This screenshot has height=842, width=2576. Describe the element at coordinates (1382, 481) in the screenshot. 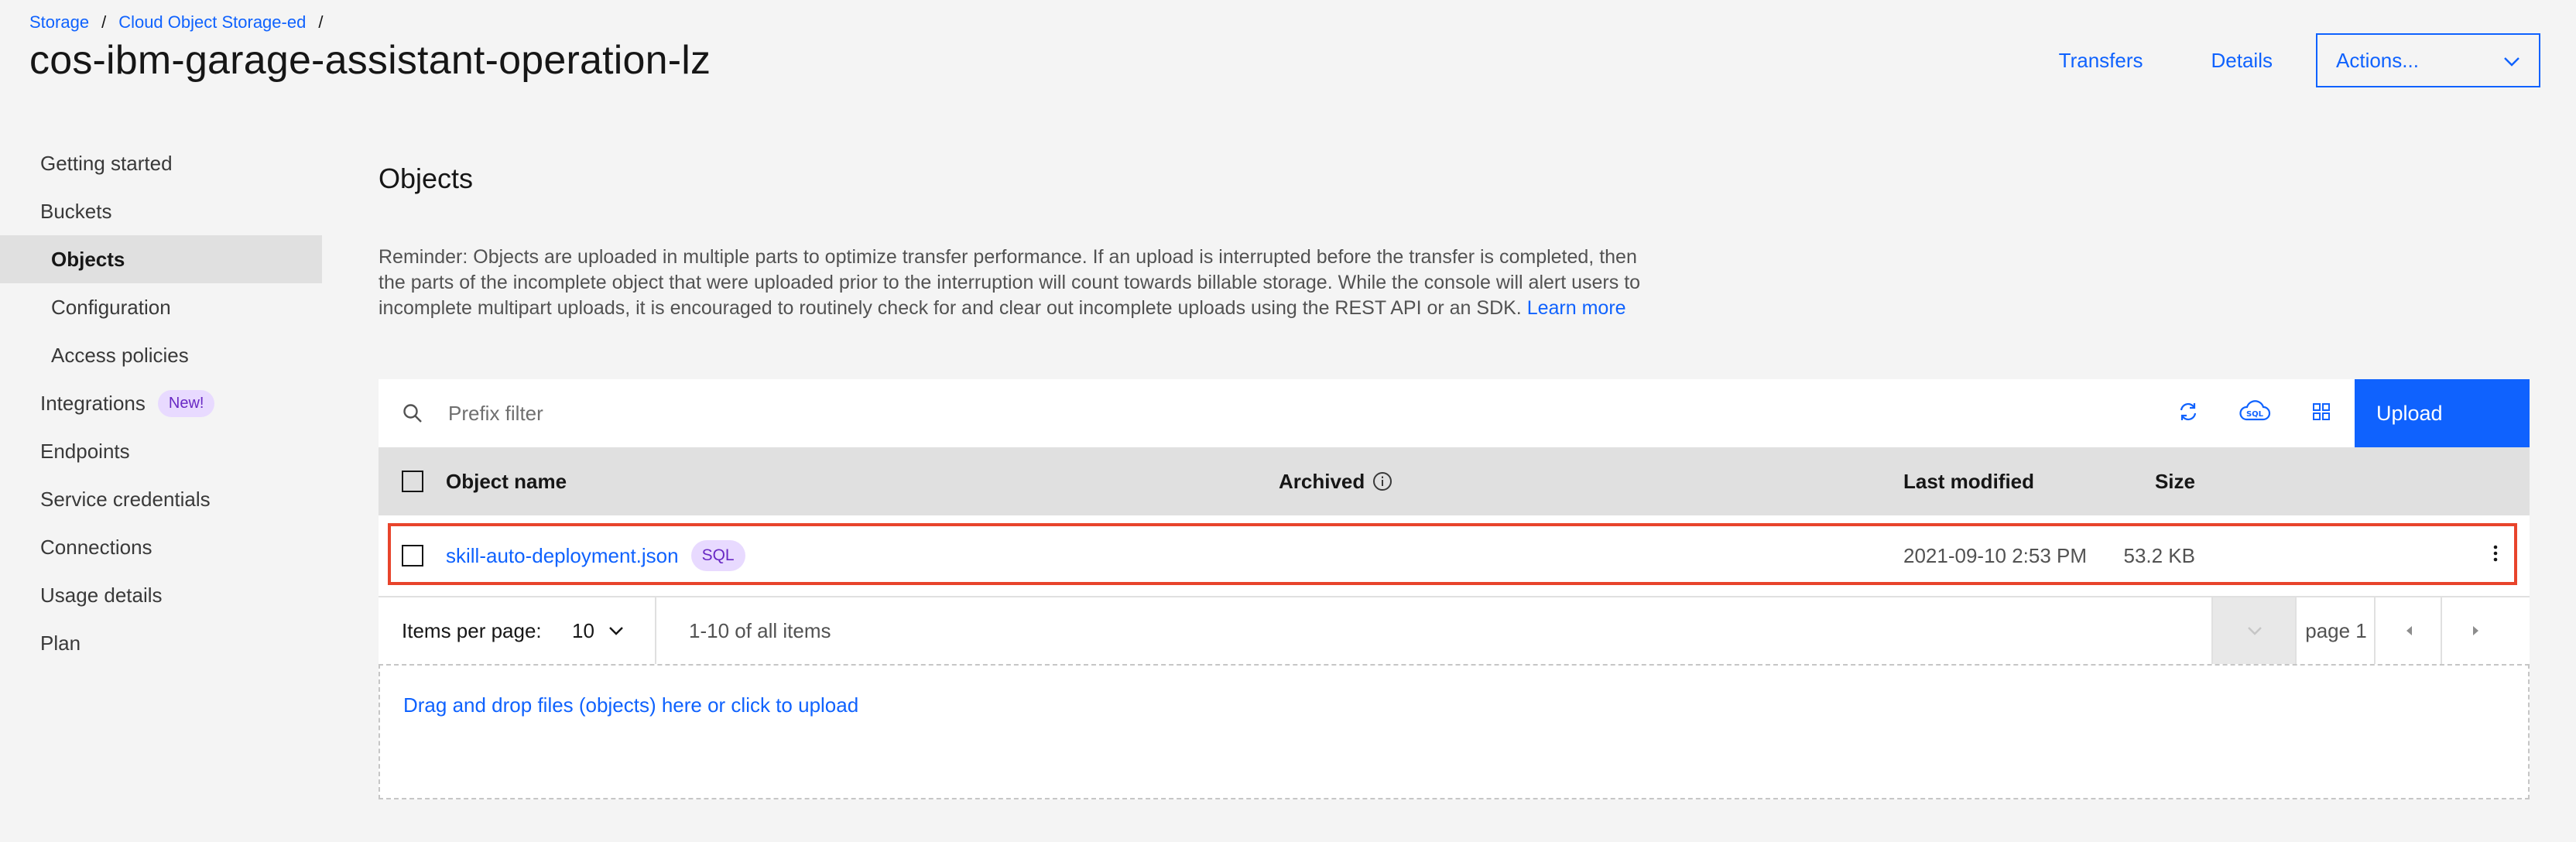

I see `info-icon` at that location.